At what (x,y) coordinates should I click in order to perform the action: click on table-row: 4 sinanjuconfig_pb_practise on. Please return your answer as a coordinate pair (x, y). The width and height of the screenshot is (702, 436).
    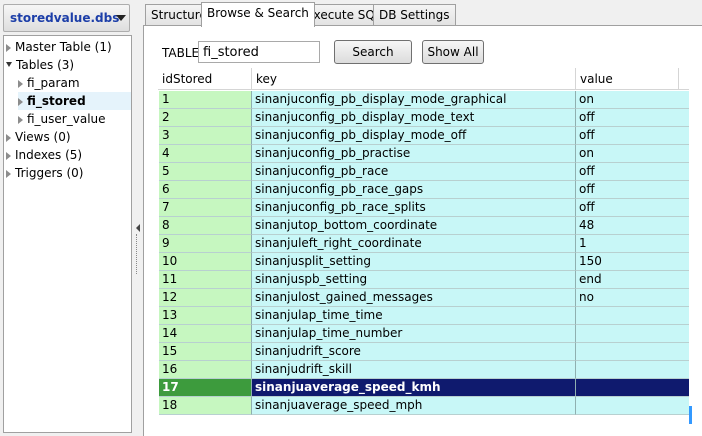
    Looking at the image, I should click on (430, 154).